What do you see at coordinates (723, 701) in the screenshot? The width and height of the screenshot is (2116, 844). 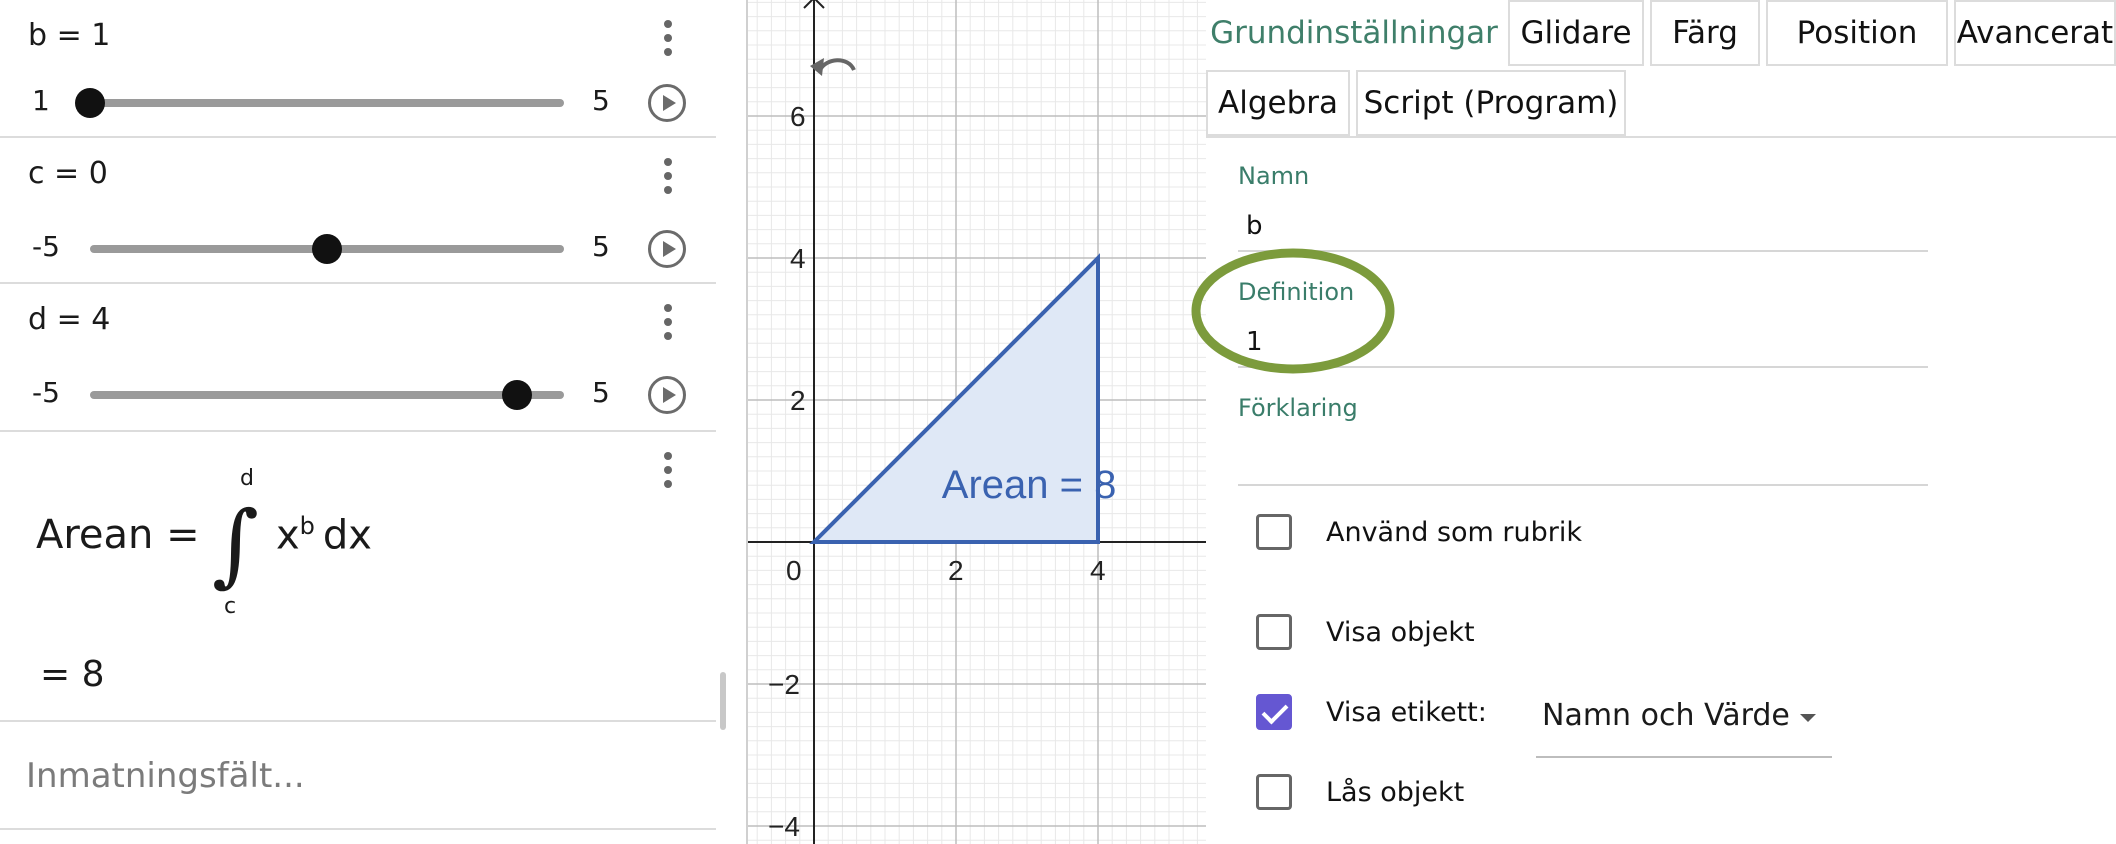 I see `algebra-scrollbar` at bounding box center [723, 701].